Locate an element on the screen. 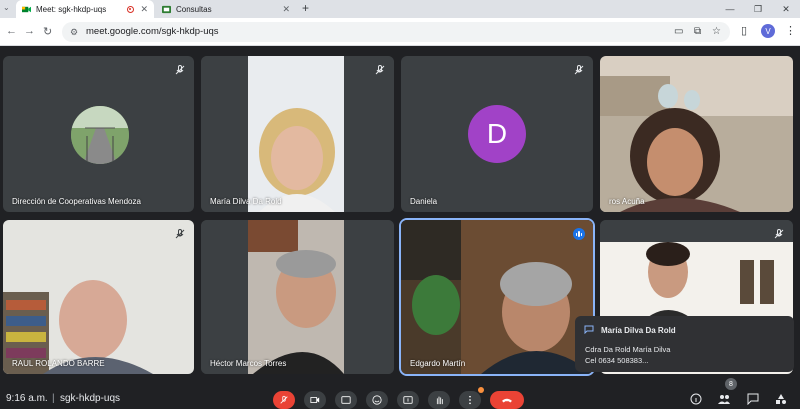  people-icon is located at coordinates (724, 399).